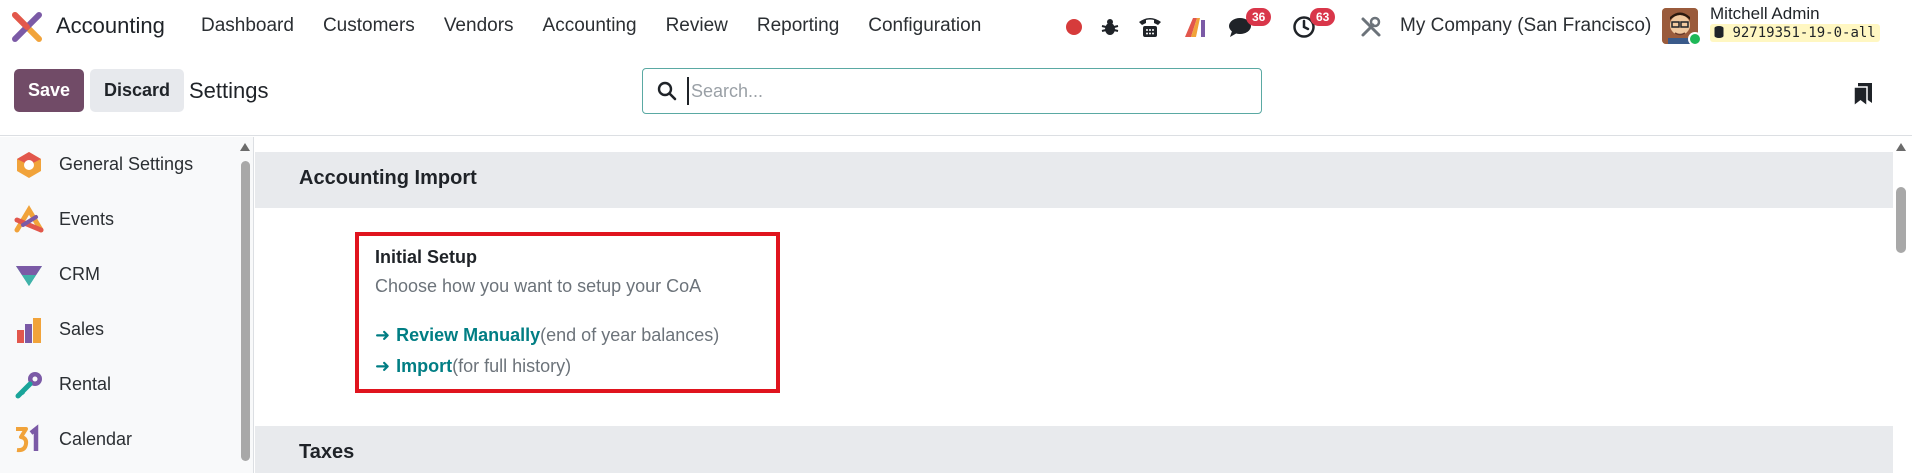  What do you see at coordinates (1695, 39) in the screenshot?
I see `online-status-icon` at bounding box center [1695, 39].